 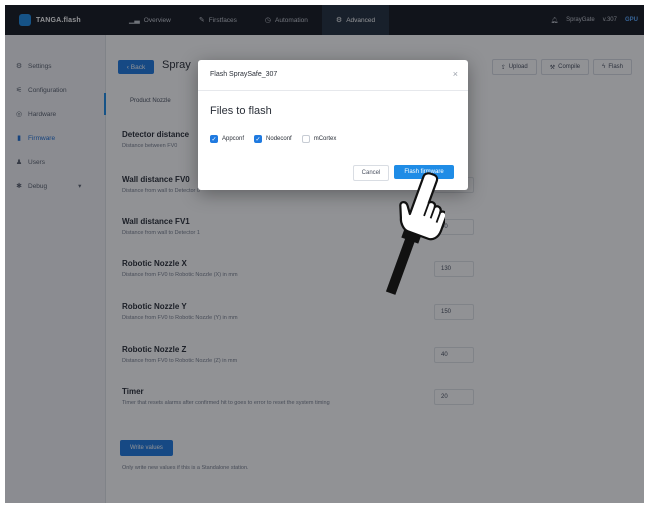 I want to click on close-icon: ×, so click(x=455, y=74).